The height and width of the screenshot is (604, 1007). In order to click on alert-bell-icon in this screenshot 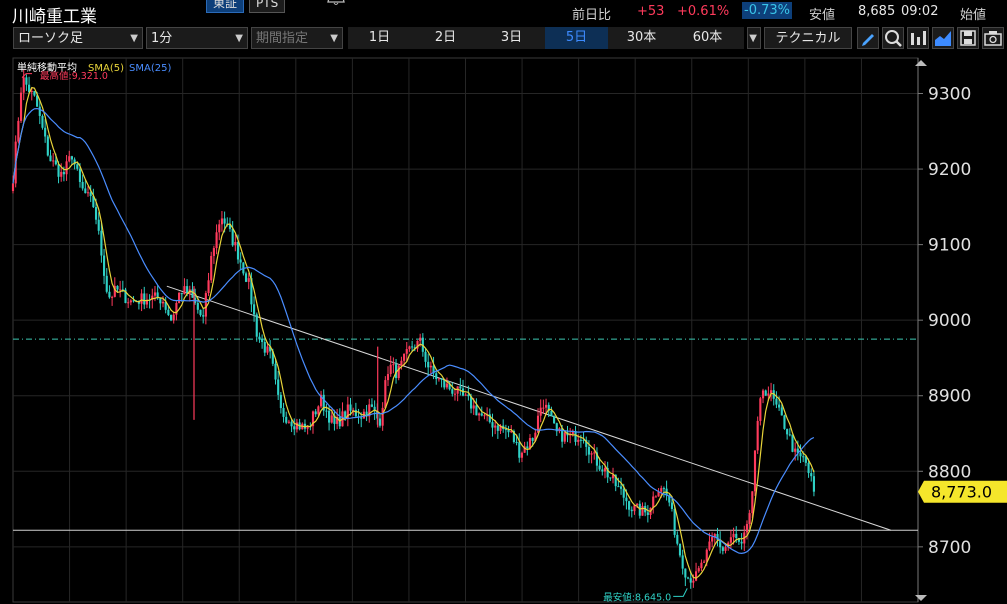, I will do `click(336, 5)`.